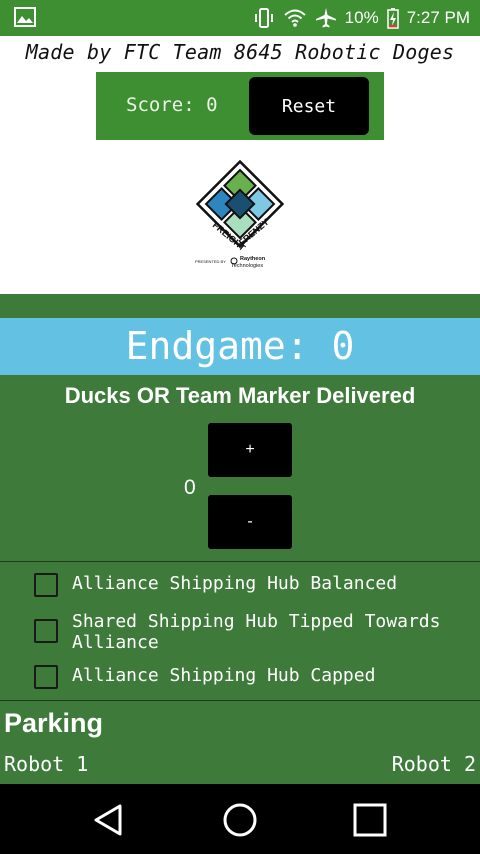  Describe the element at coordinates (190, 487) in the screenshot. I see `ducks-counter-value: 0` at that location.